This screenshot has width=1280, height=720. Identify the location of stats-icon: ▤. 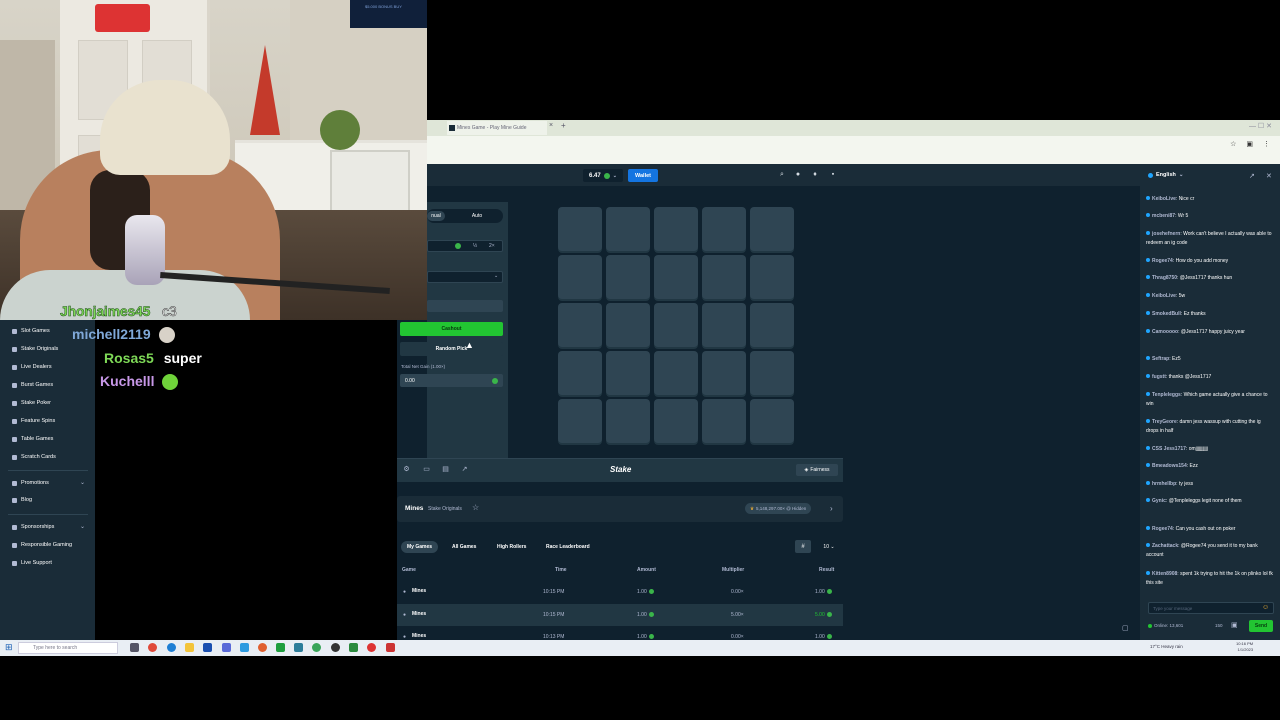
(445, 469).